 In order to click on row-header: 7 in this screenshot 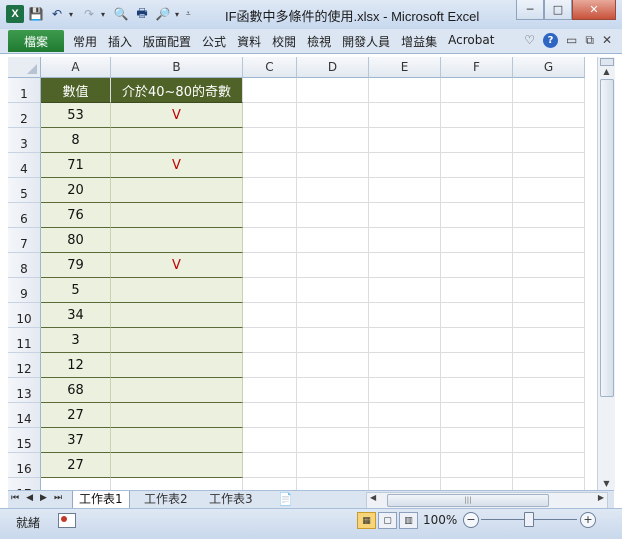, I will do `click(24, 240)`.